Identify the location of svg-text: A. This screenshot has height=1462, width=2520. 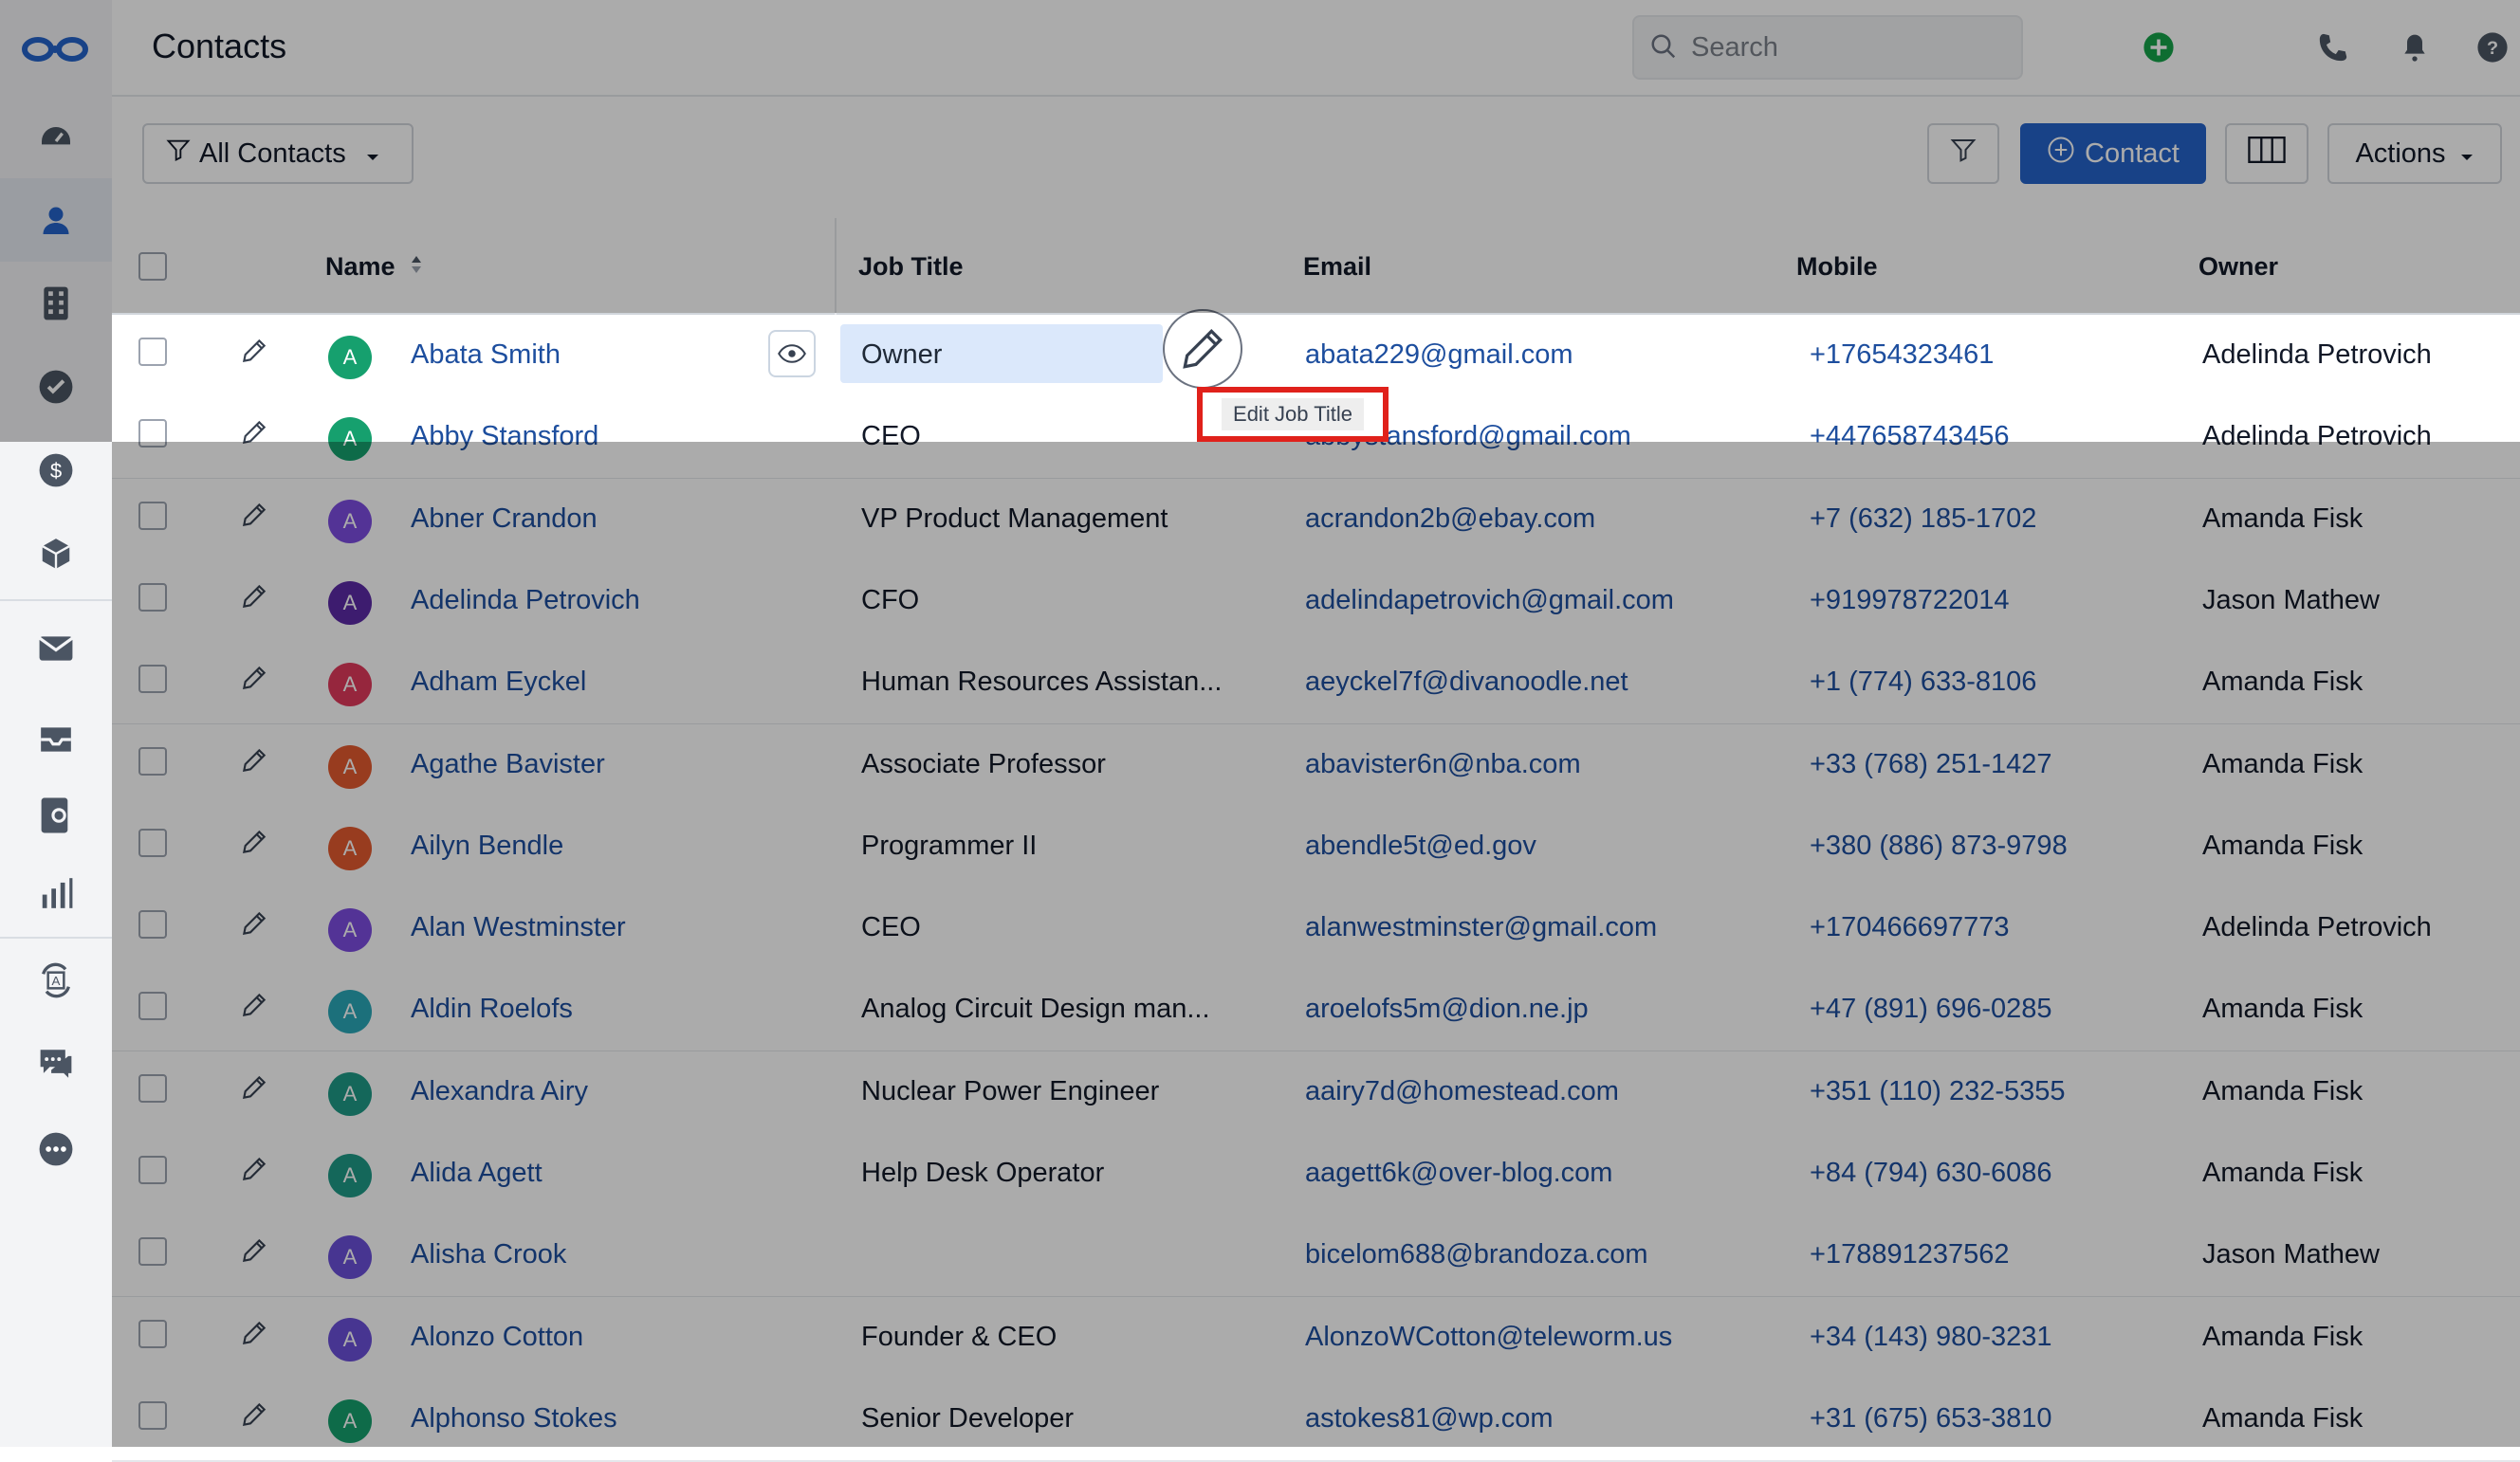
(56, 981).